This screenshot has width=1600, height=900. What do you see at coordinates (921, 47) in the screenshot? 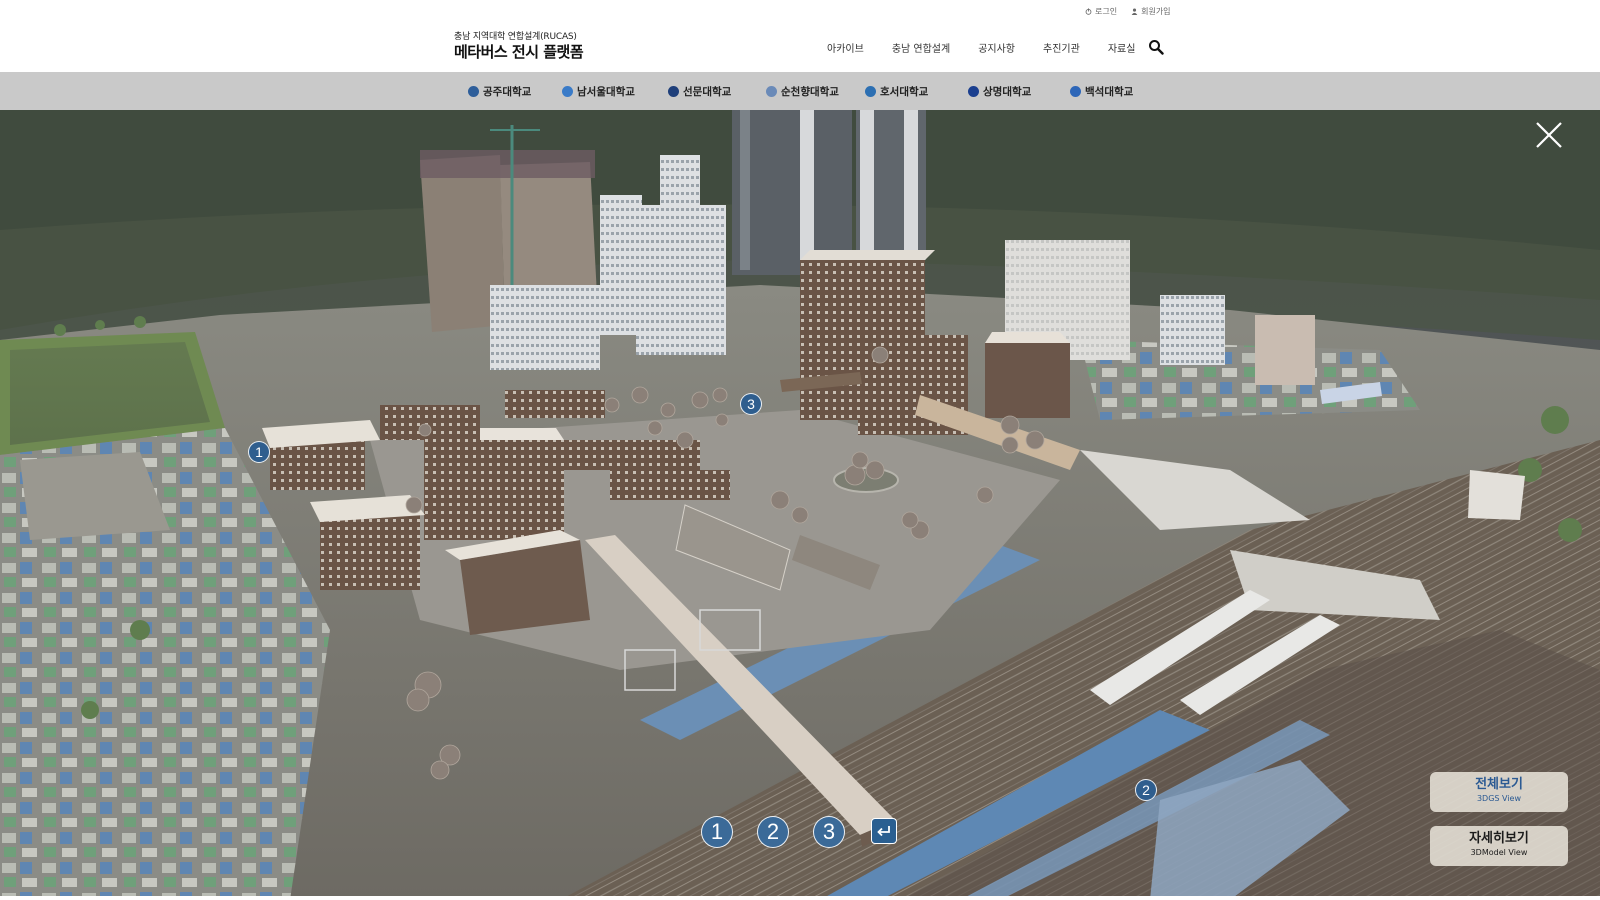
I see `nav-joint-design: 충남 연합설계` at bounding box center [921, 47].